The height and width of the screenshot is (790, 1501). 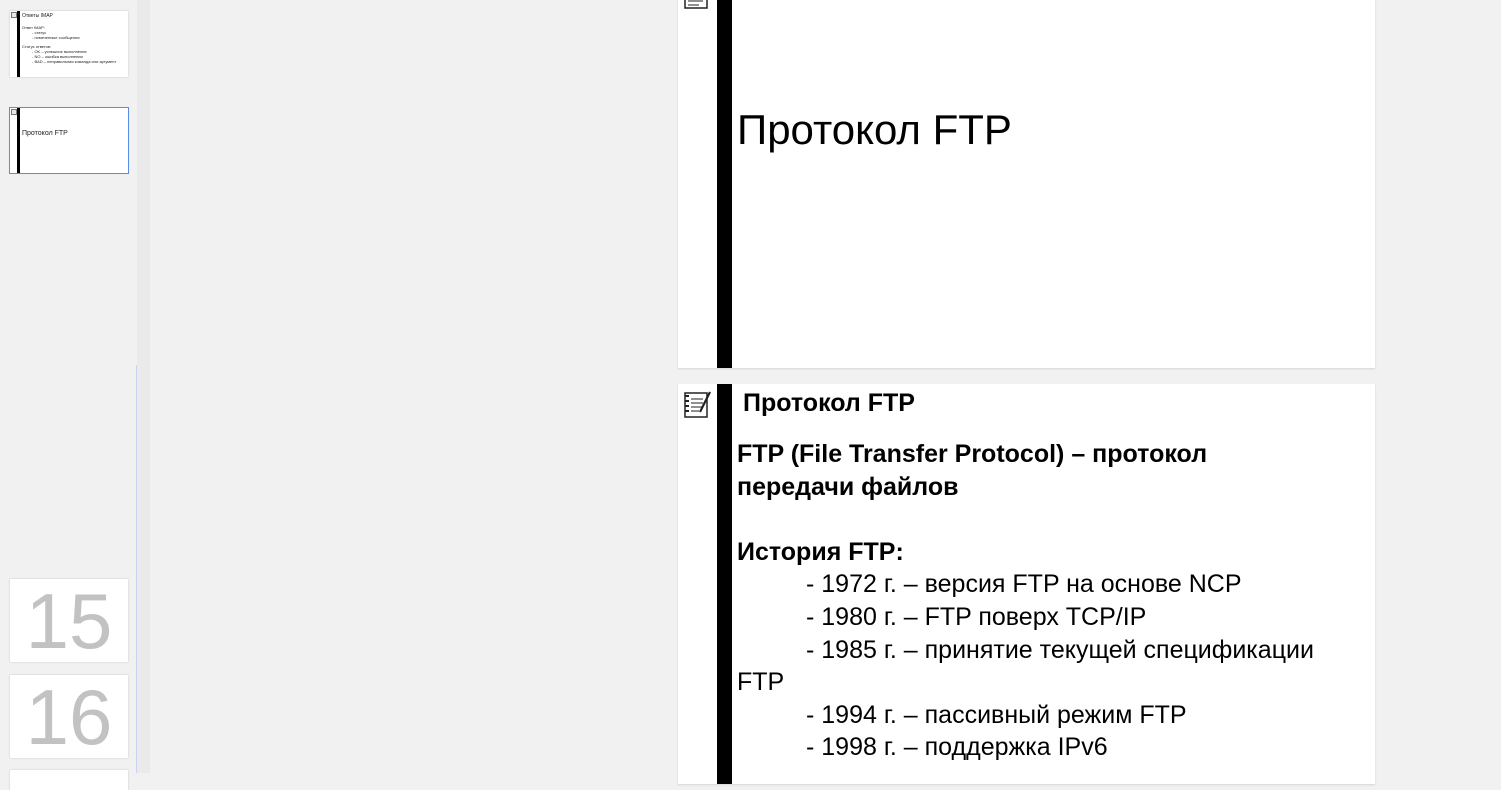 I want to click on thumbnail-text: - помеченные сообщения, so click(x=56, y=37).